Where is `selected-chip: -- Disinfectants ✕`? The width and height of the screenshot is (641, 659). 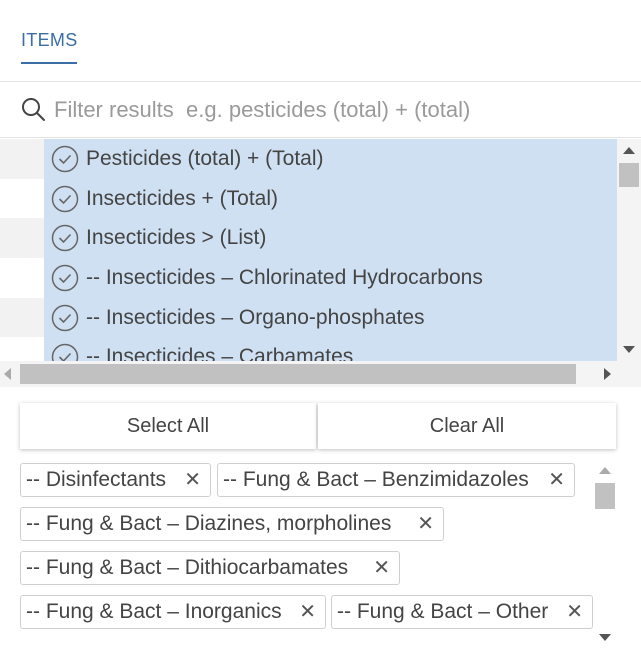 selected-chip: -- Disinfectants ✕ is located at coordinates (115, 480).